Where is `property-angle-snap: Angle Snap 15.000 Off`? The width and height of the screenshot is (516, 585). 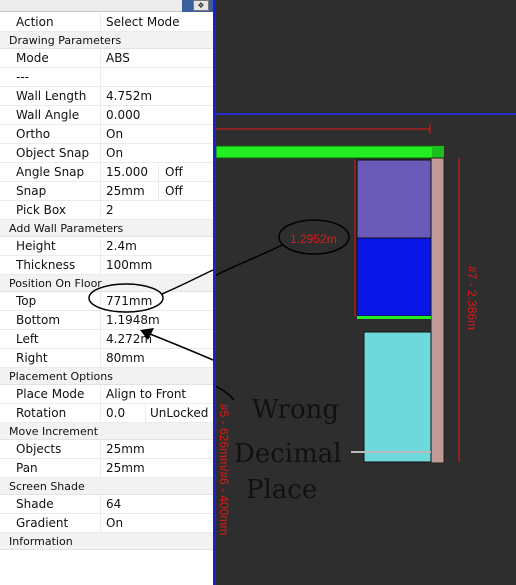 property-angle-snap: Angle Snap 15.000 Off is located at coordinates (106, 172).